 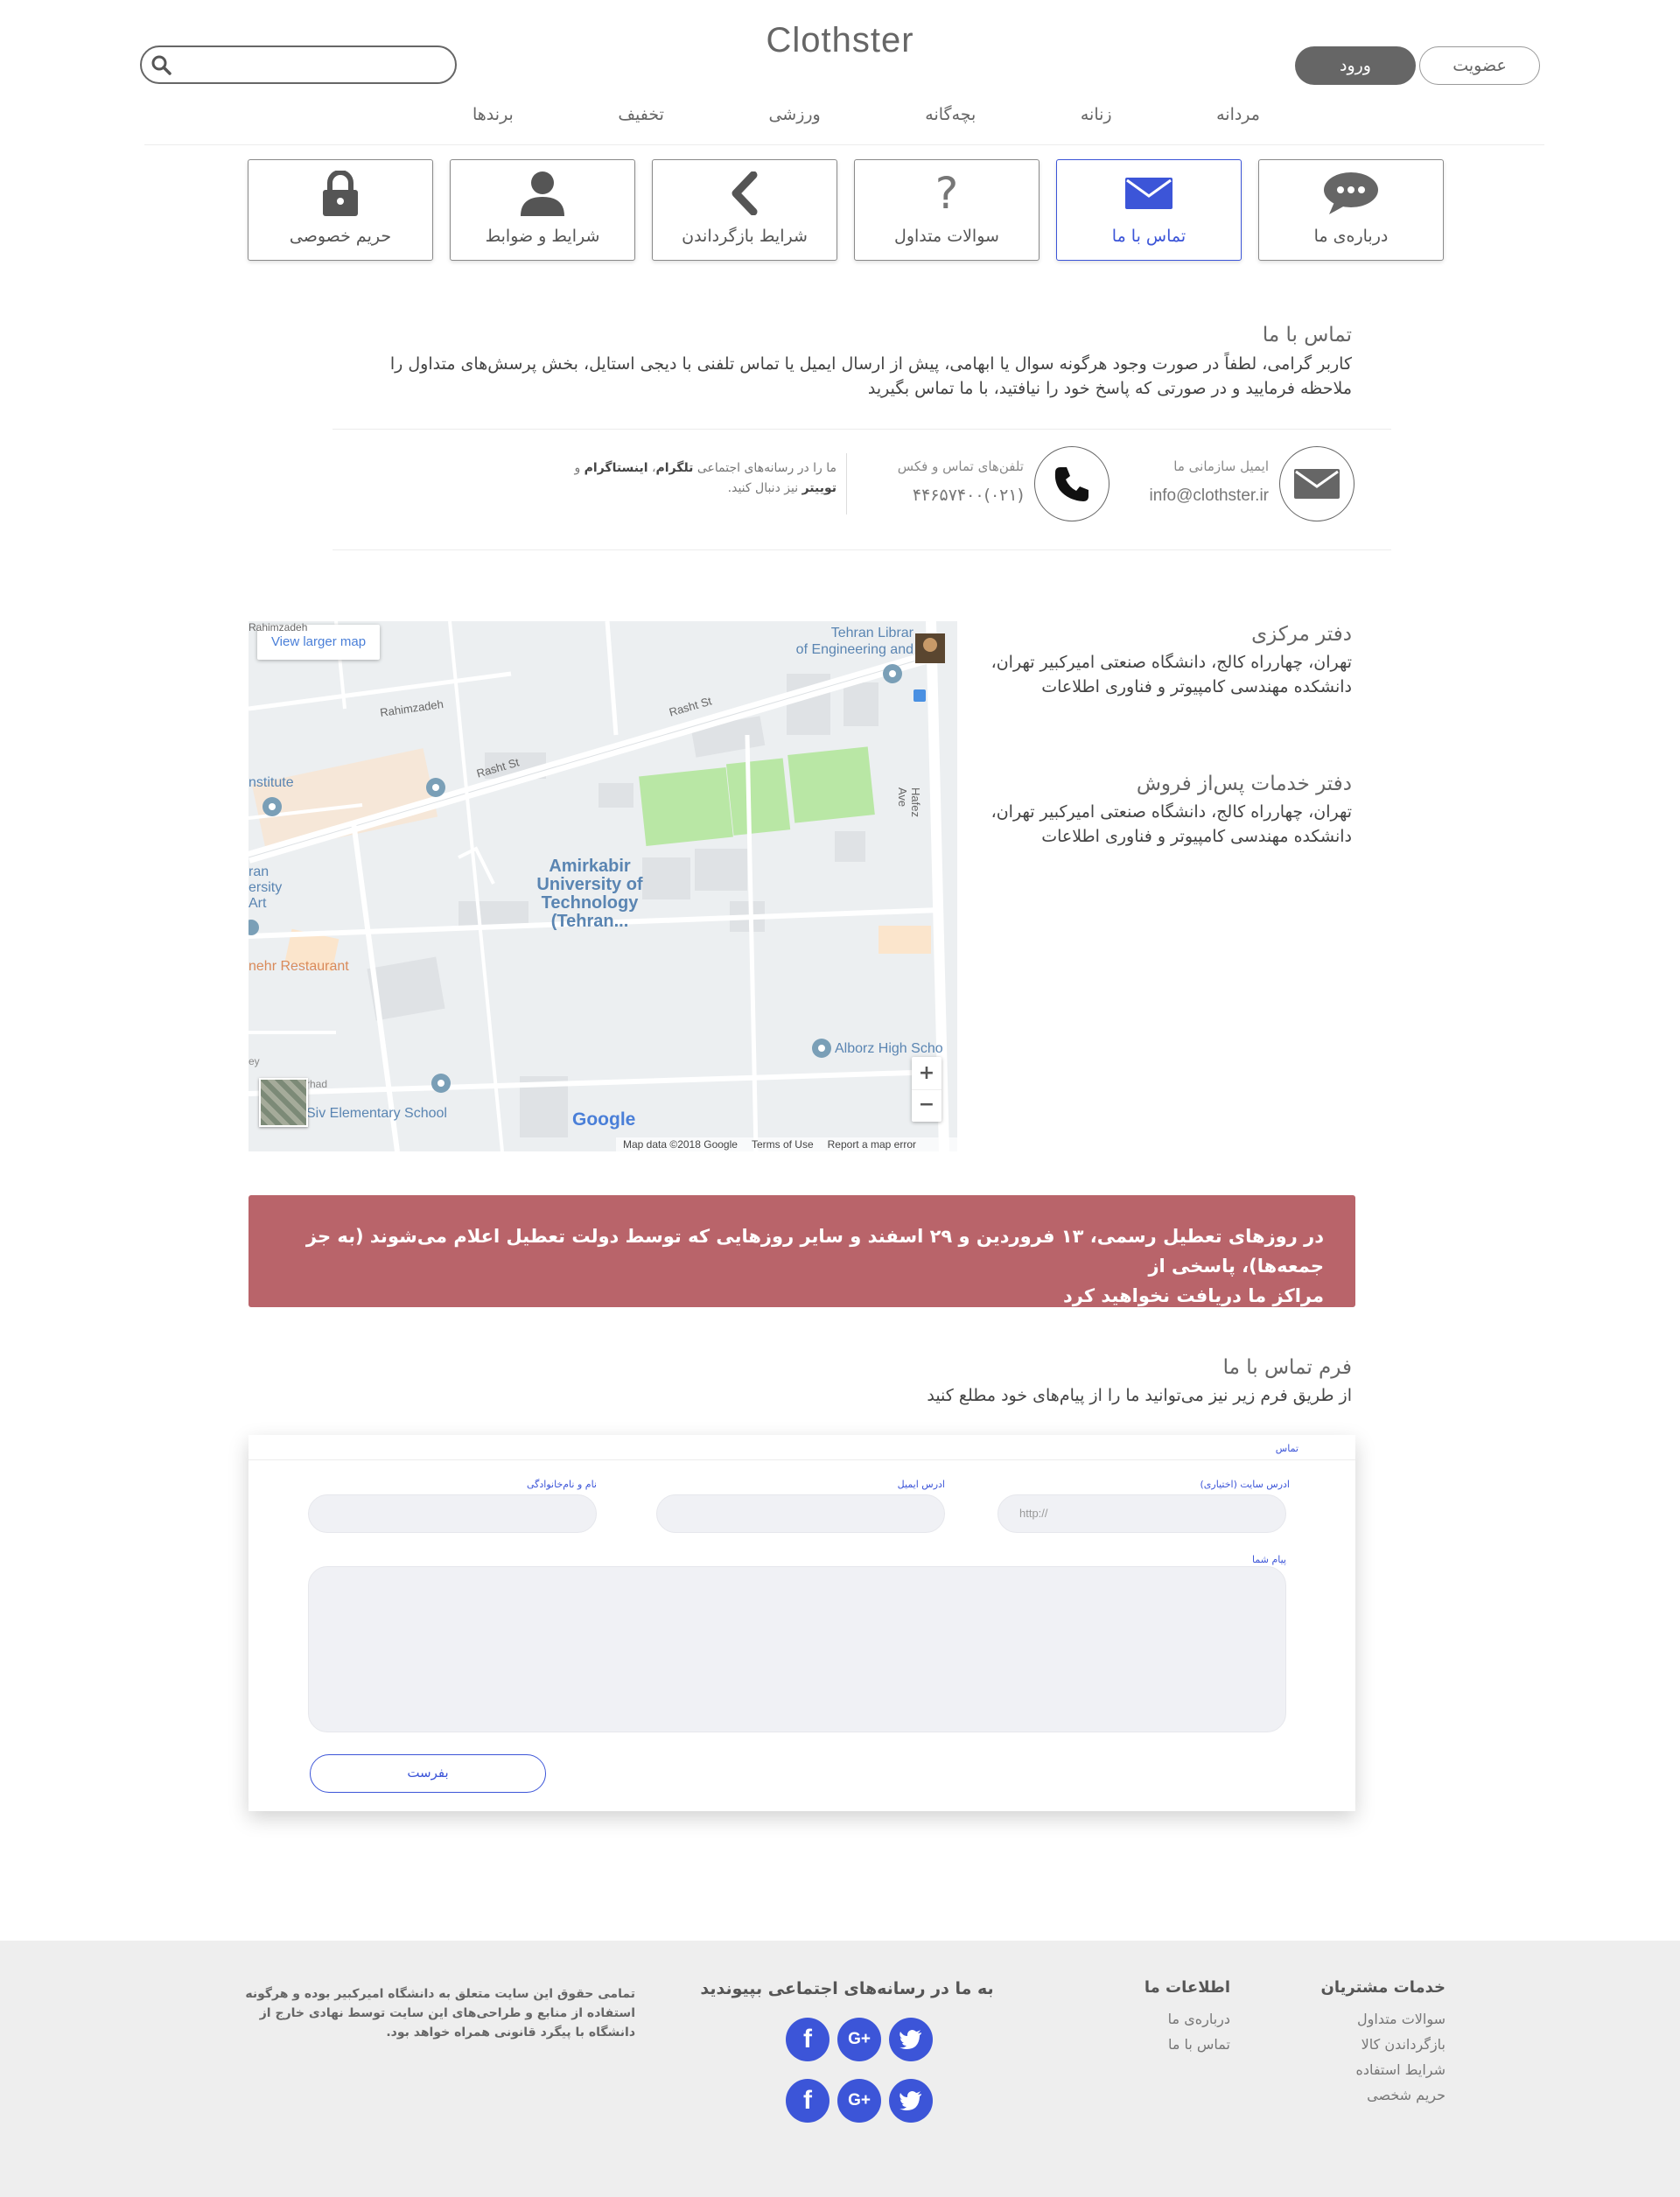 I want to click on map-poi-library: Tehran Librar of Engineering and, so click(x=826, y=641).